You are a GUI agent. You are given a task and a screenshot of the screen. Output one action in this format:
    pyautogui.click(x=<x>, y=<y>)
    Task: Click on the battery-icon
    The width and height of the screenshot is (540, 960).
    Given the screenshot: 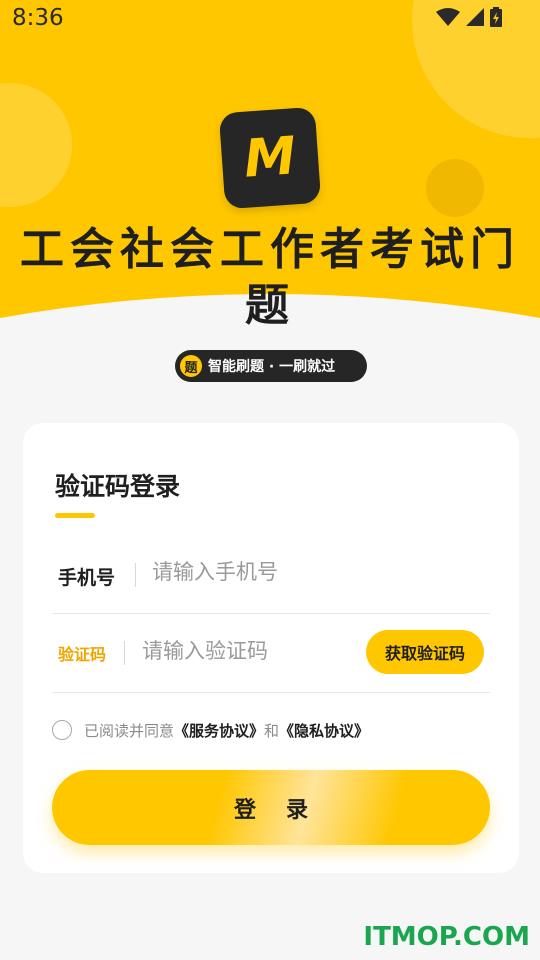 What is the action you would take?
    pyautogui.click(x=496, y=17)
    